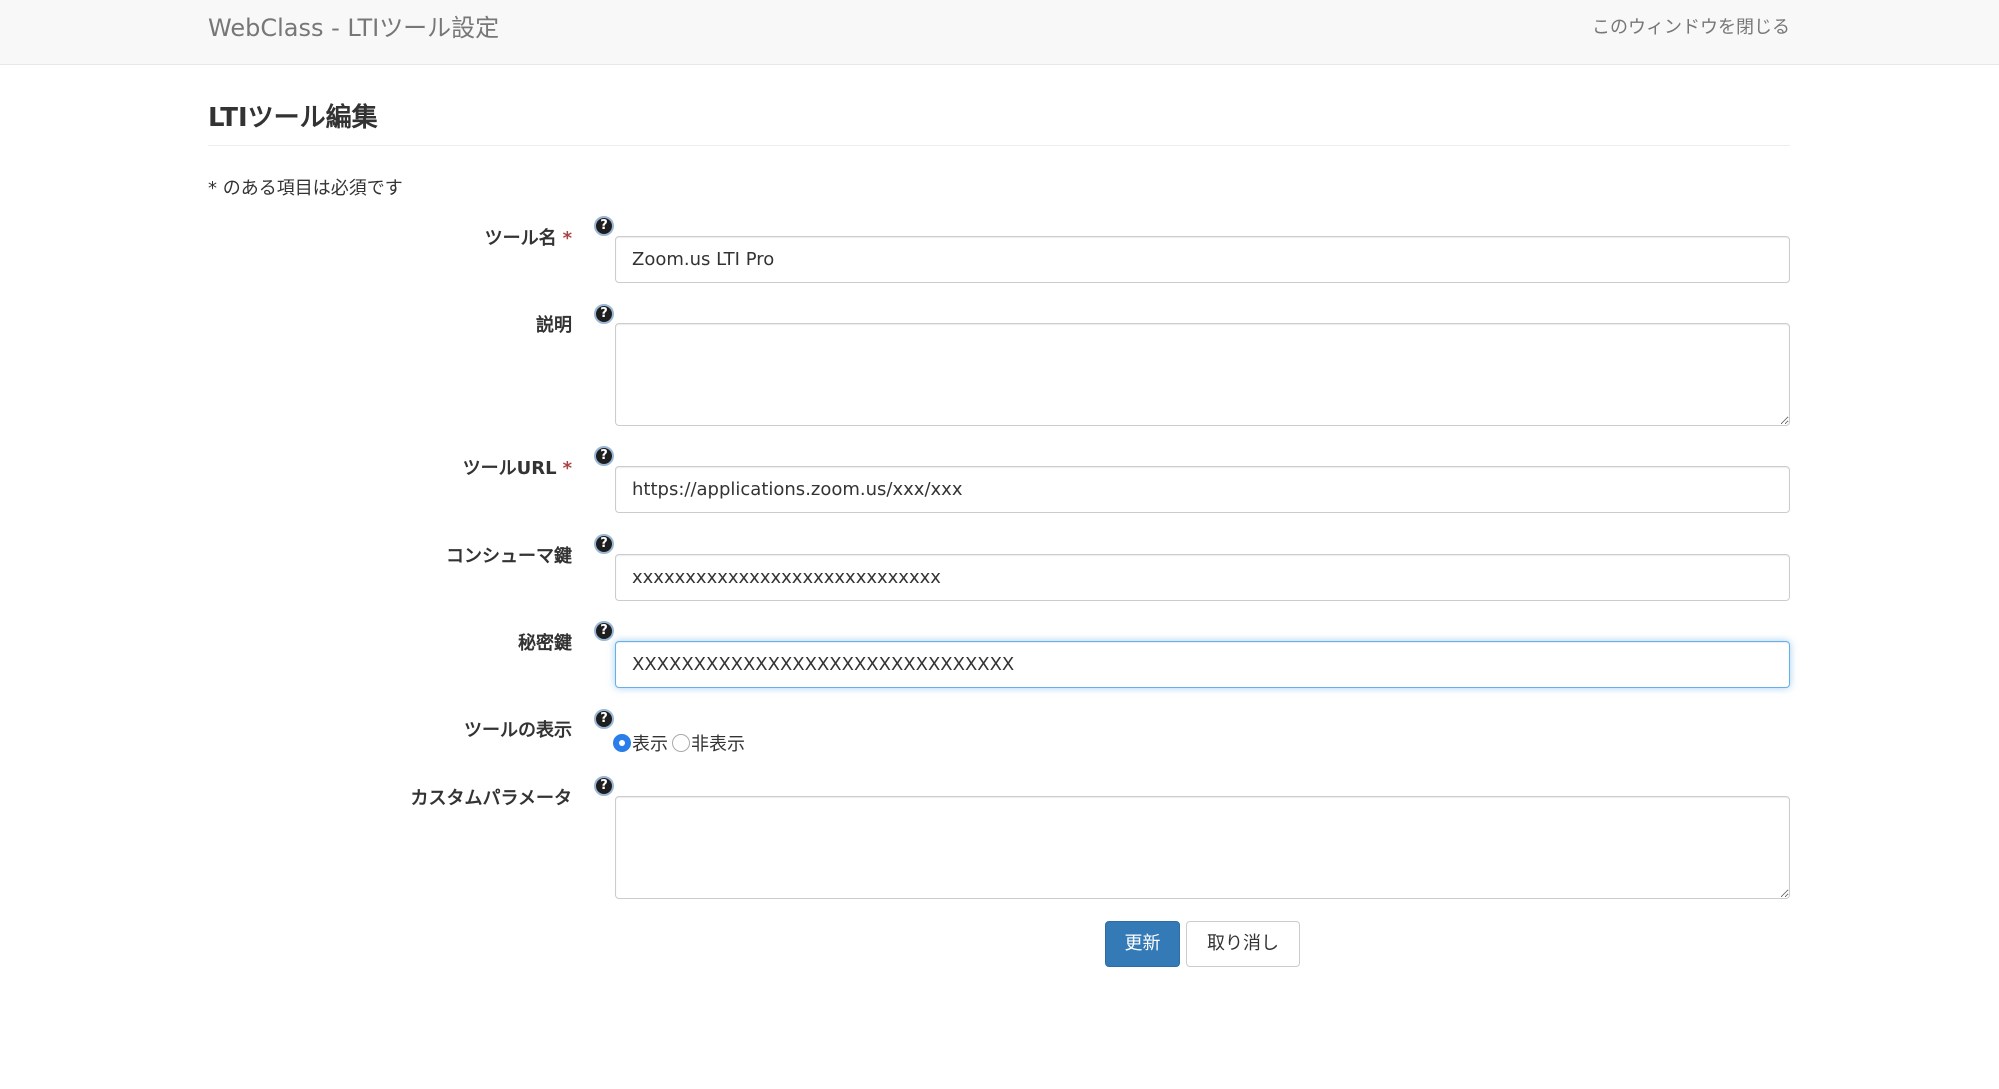  I want to click on top-navbar: WebClass - LTIツール設定 このウィンドウを閉じる, so click(999, 32).